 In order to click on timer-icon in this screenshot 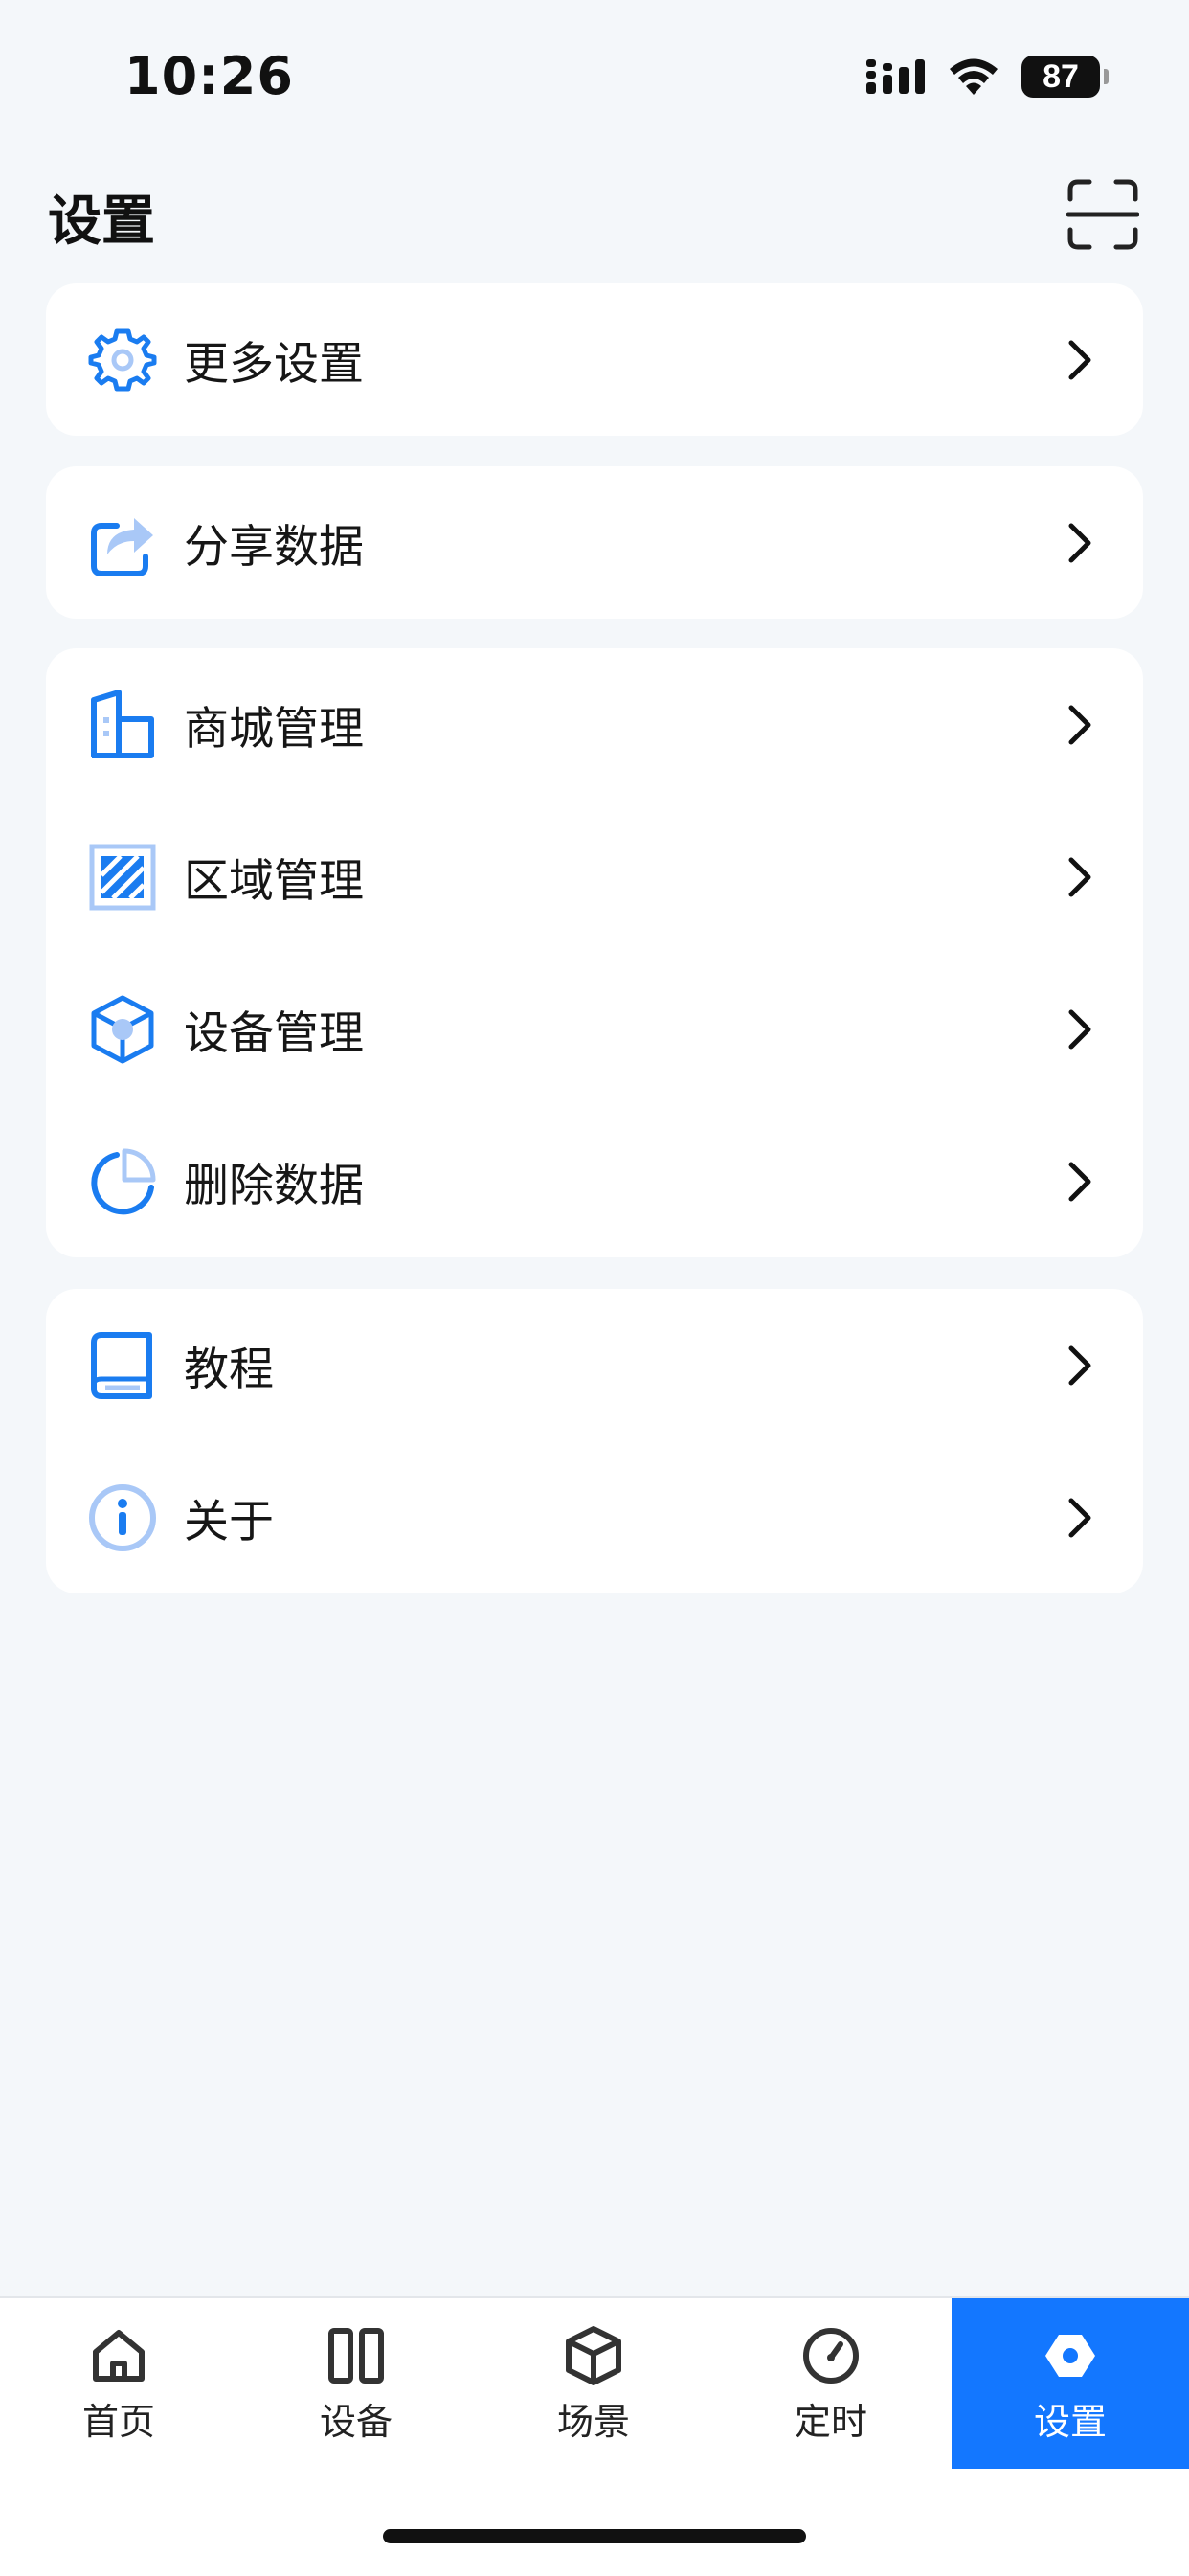, I will do `click(831, 2356)`.